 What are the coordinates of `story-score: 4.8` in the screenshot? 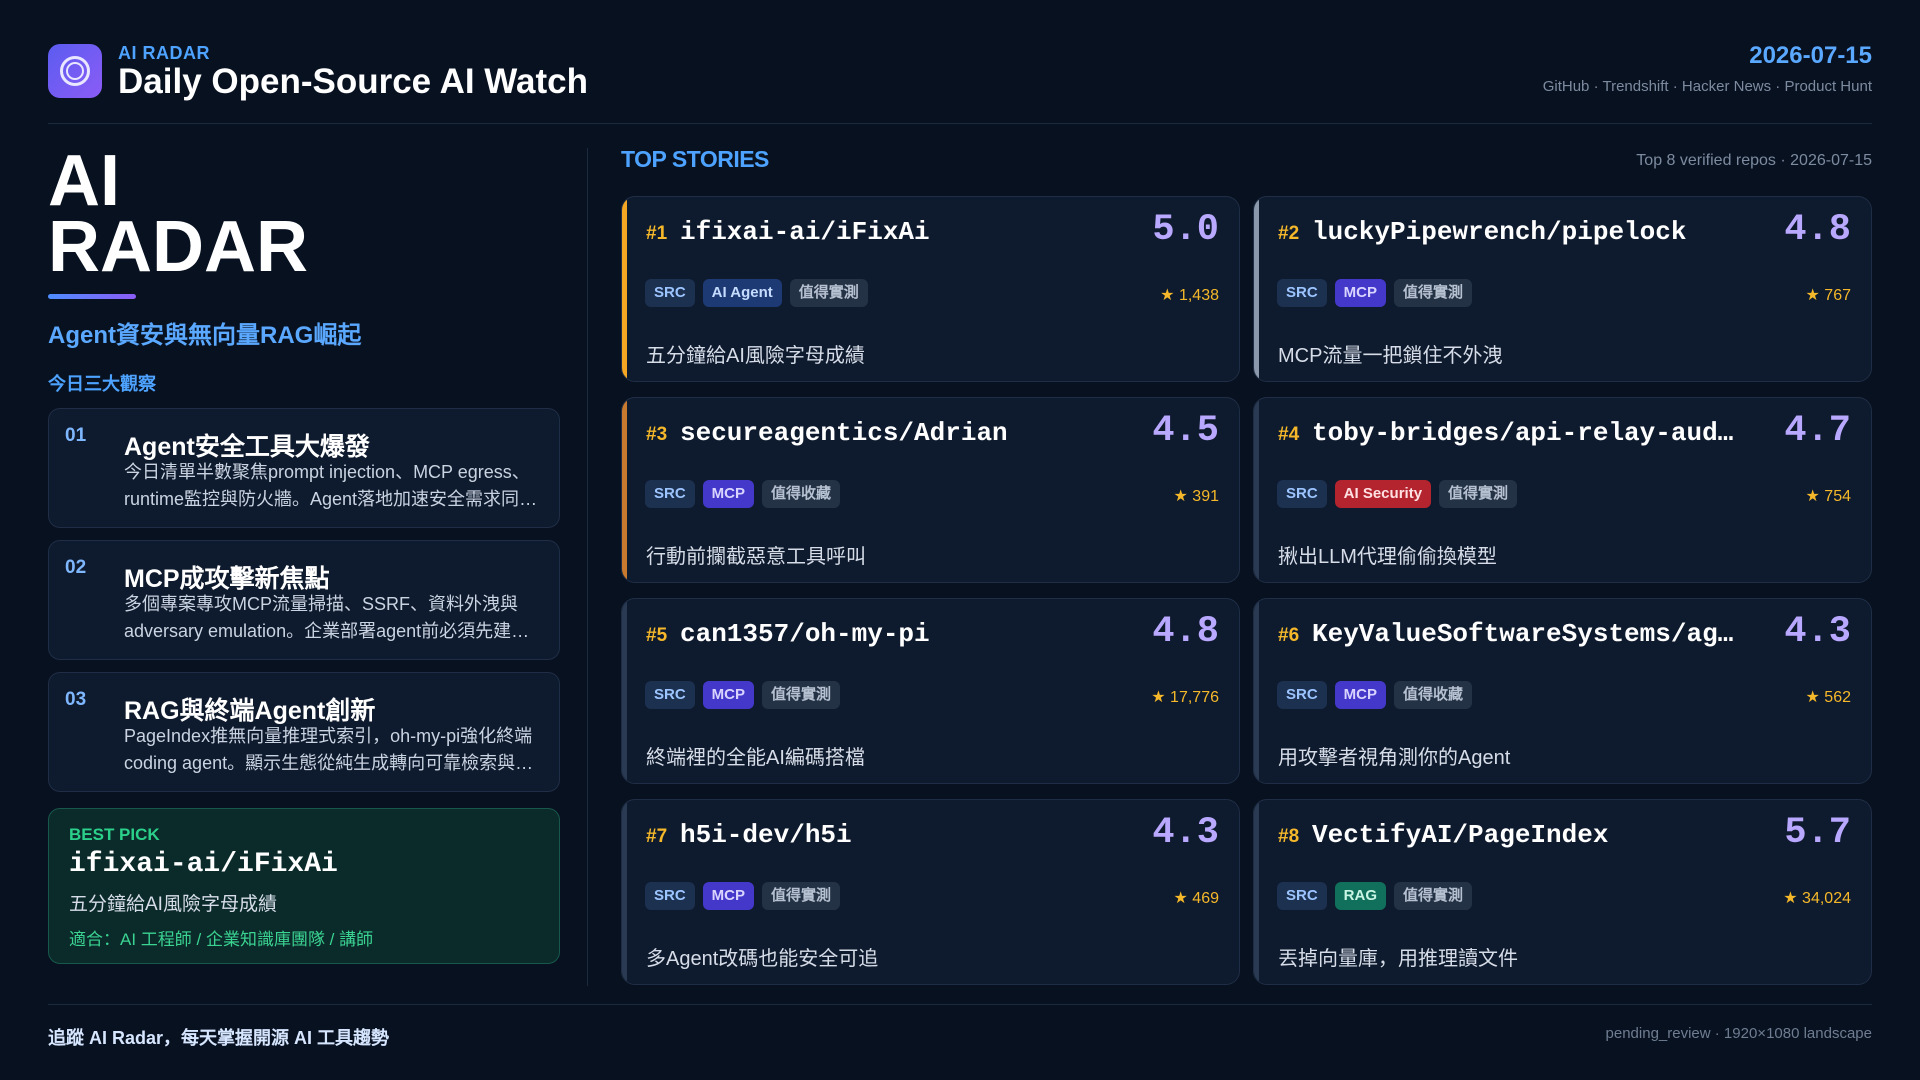 It's located at (1817, 230).